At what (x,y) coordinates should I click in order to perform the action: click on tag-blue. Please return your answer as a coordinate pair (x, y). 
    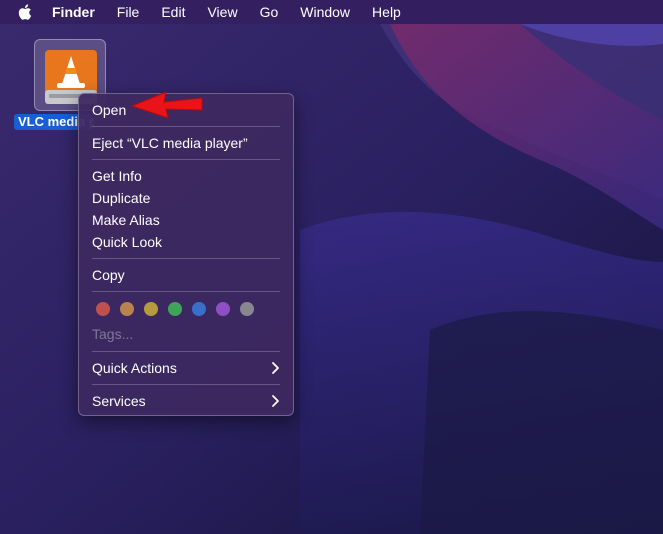
    Looking at the image, I should click on (199, 309).